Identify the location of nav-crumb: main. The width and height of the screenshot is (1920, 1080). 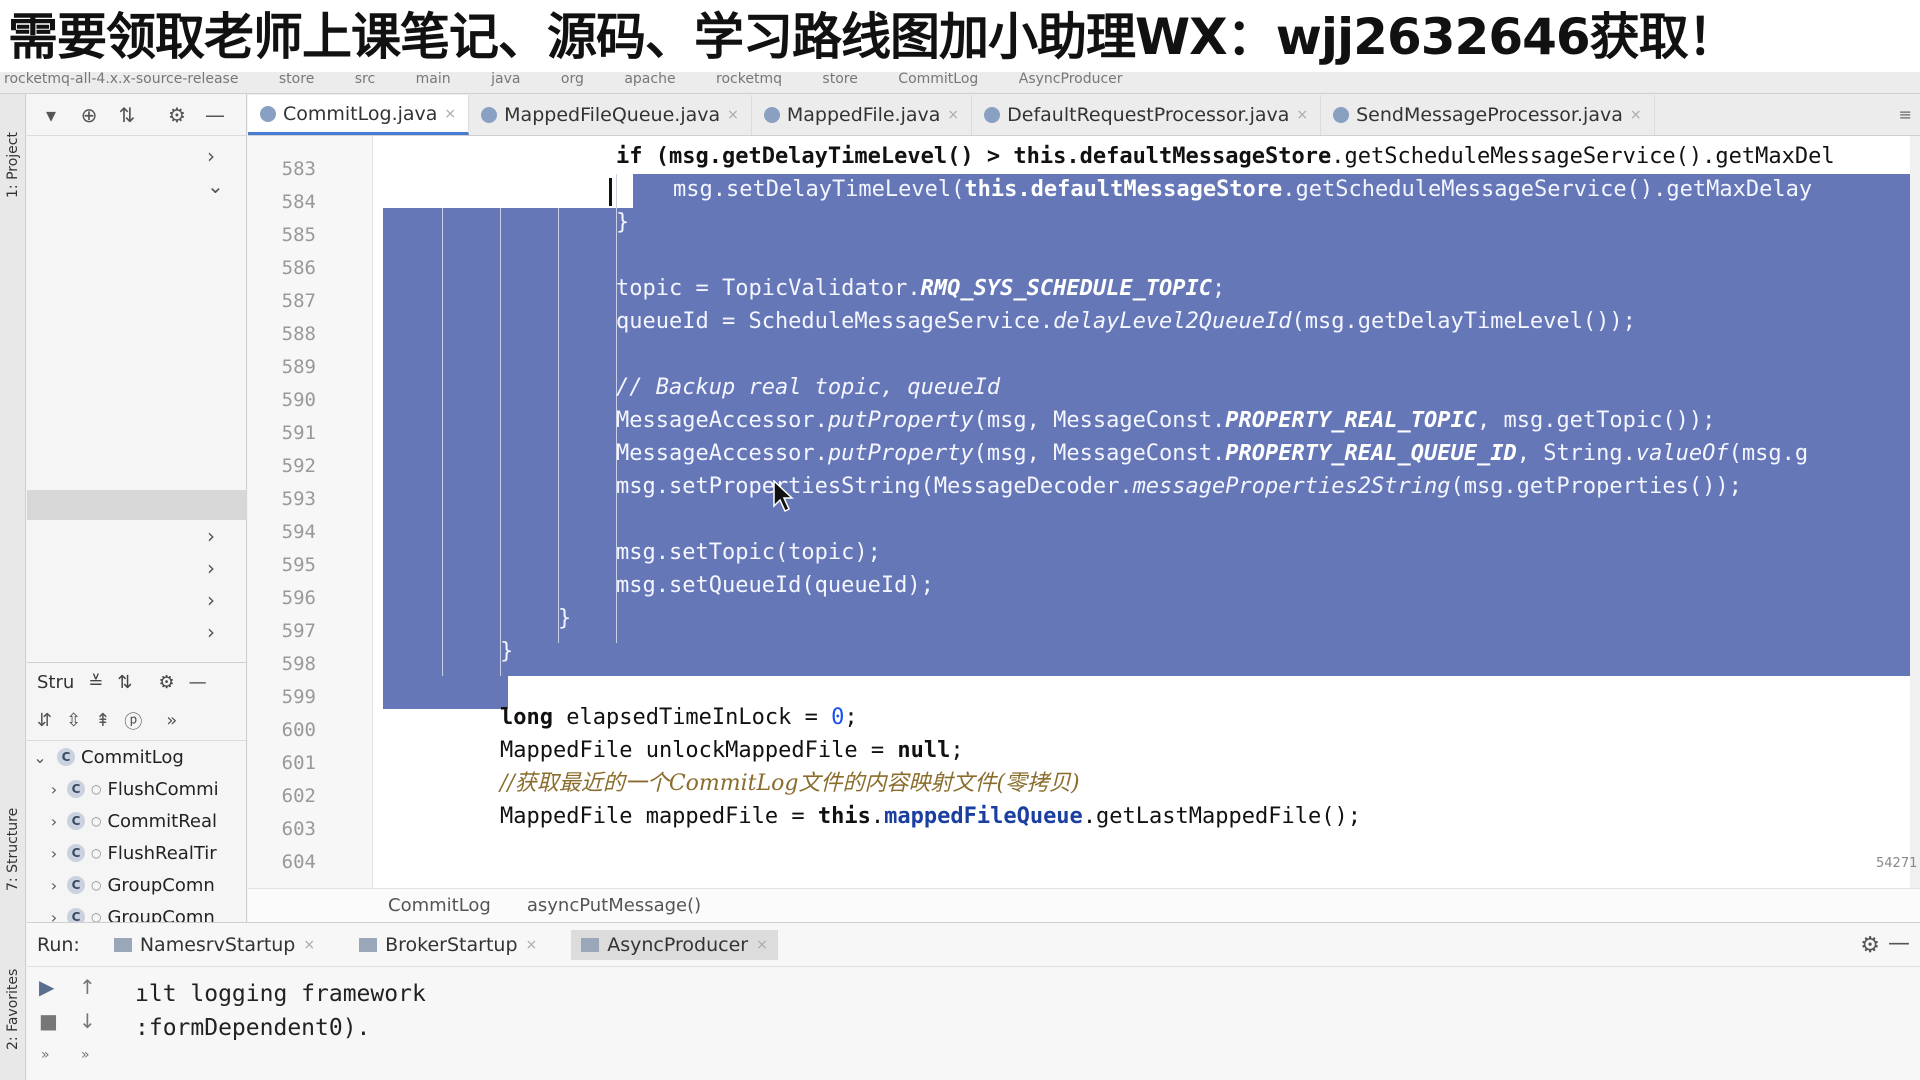
(433, 79).